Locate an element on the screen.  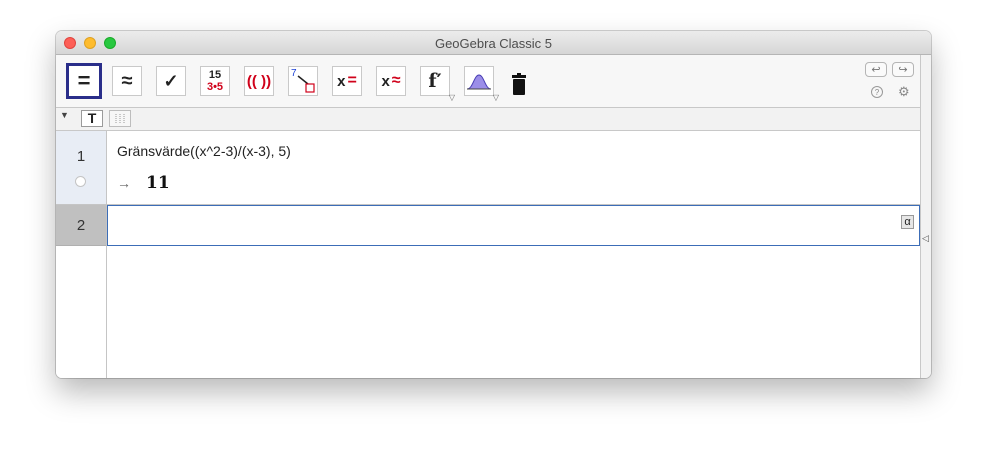
factor-number-tool-button: 15 3•5 is located at coordinates (215, 81).